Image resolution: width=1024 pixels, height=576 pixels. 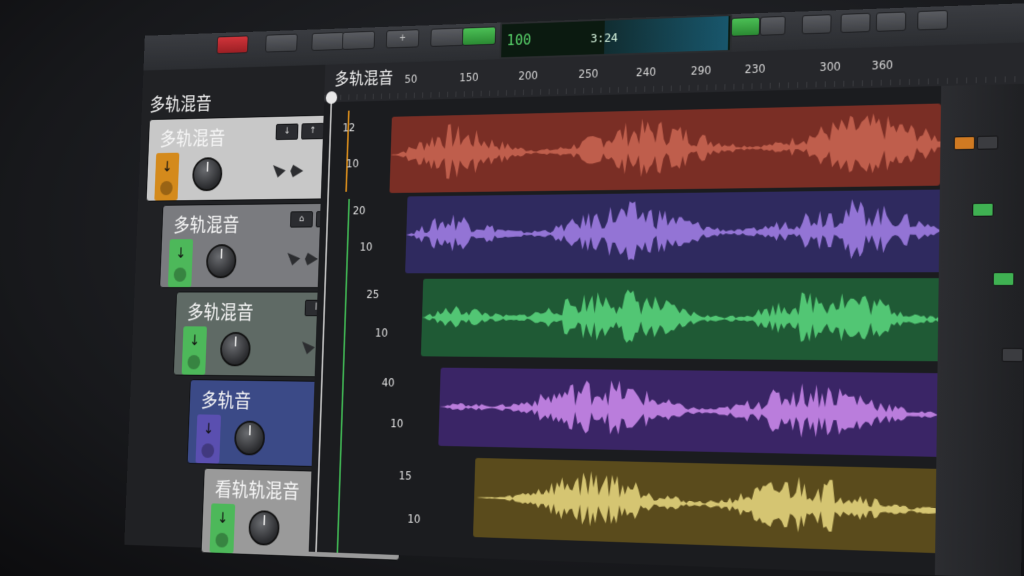 What do you see at coordinates (588, 74) in the screenshot?
I see `ruler-tick-label: 250` at bounding box center [588, 74].